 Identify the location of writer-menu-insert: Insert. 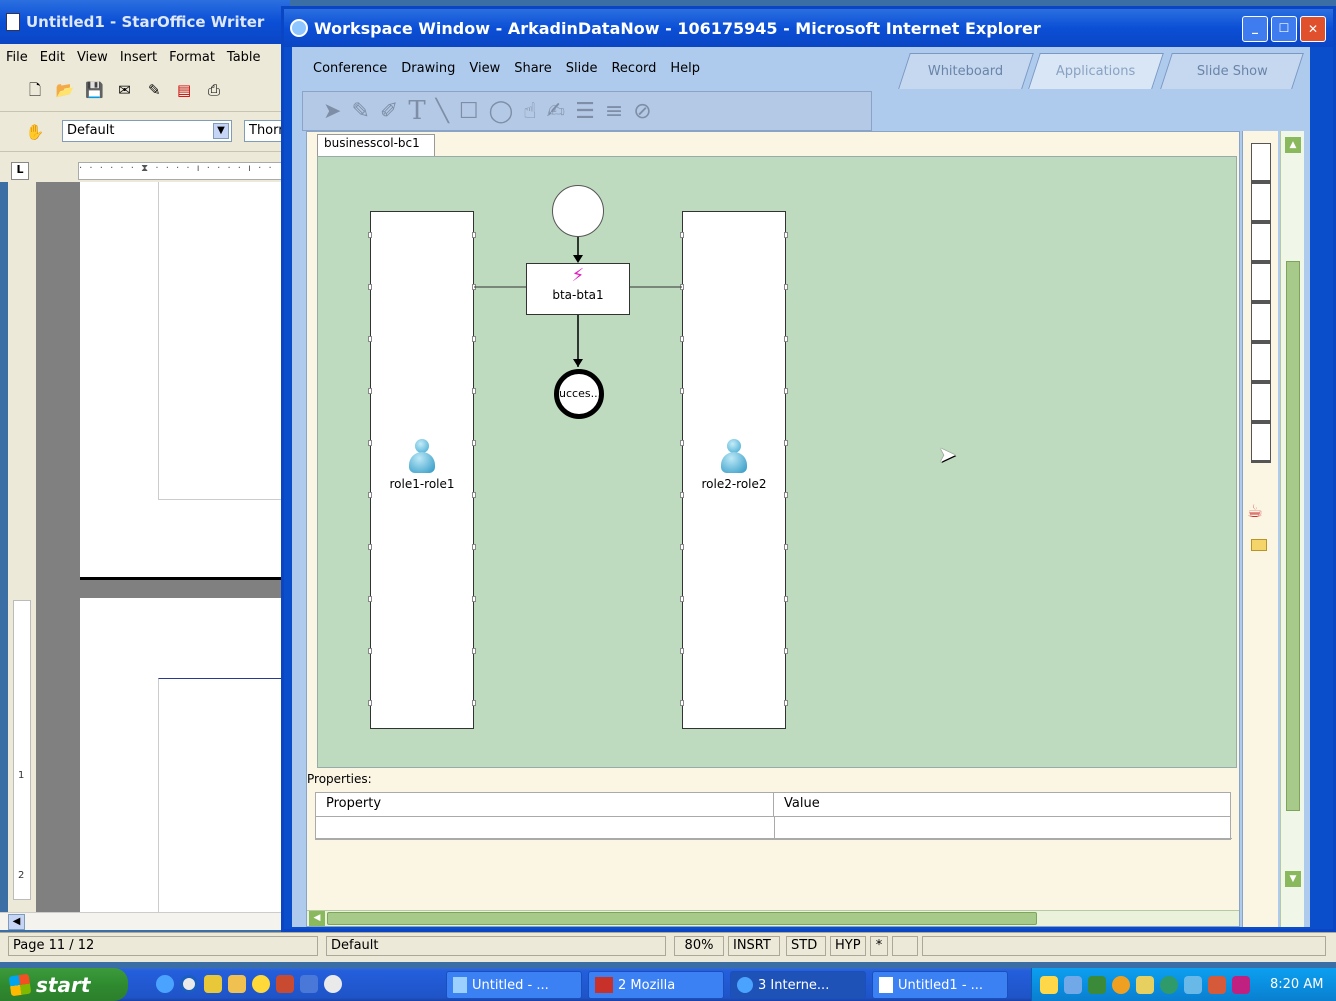
(138, 57).